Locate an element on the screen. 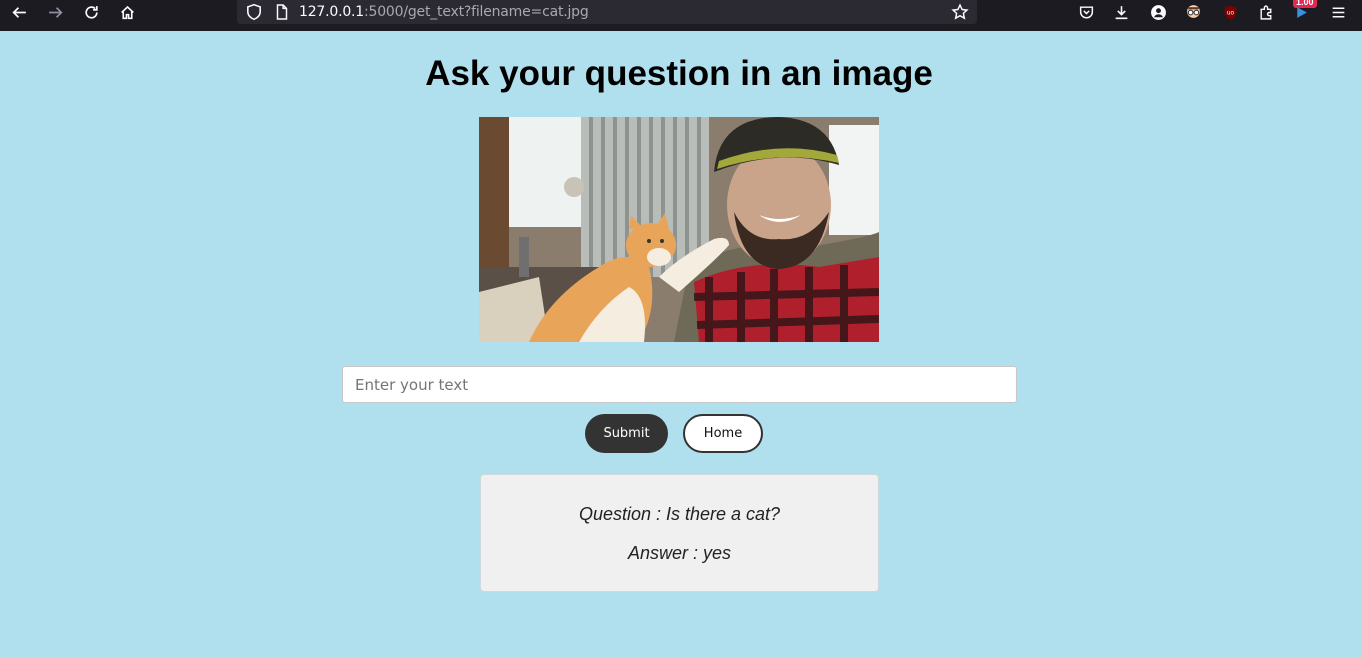  account-icon is located at coordinates (1158, 12).